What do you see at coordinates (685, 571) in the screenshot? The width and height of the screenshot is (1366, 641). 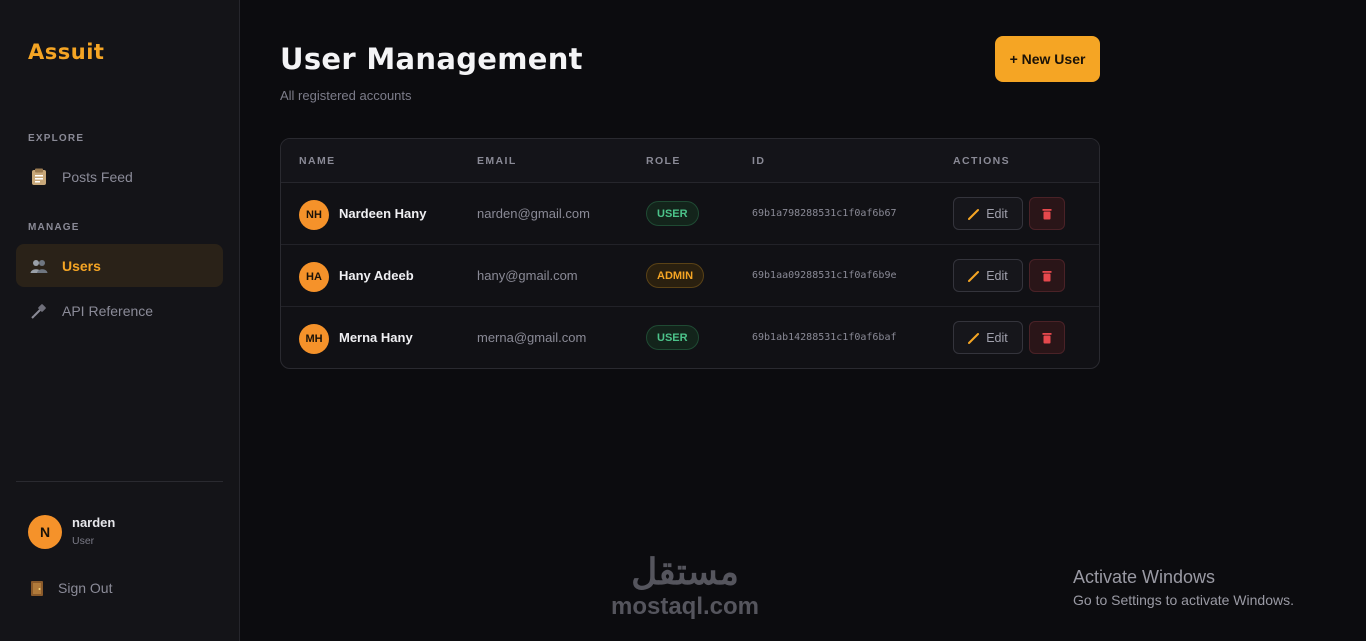 I see `watermark-arabic: مستقل` at bounding box center [685, 571].